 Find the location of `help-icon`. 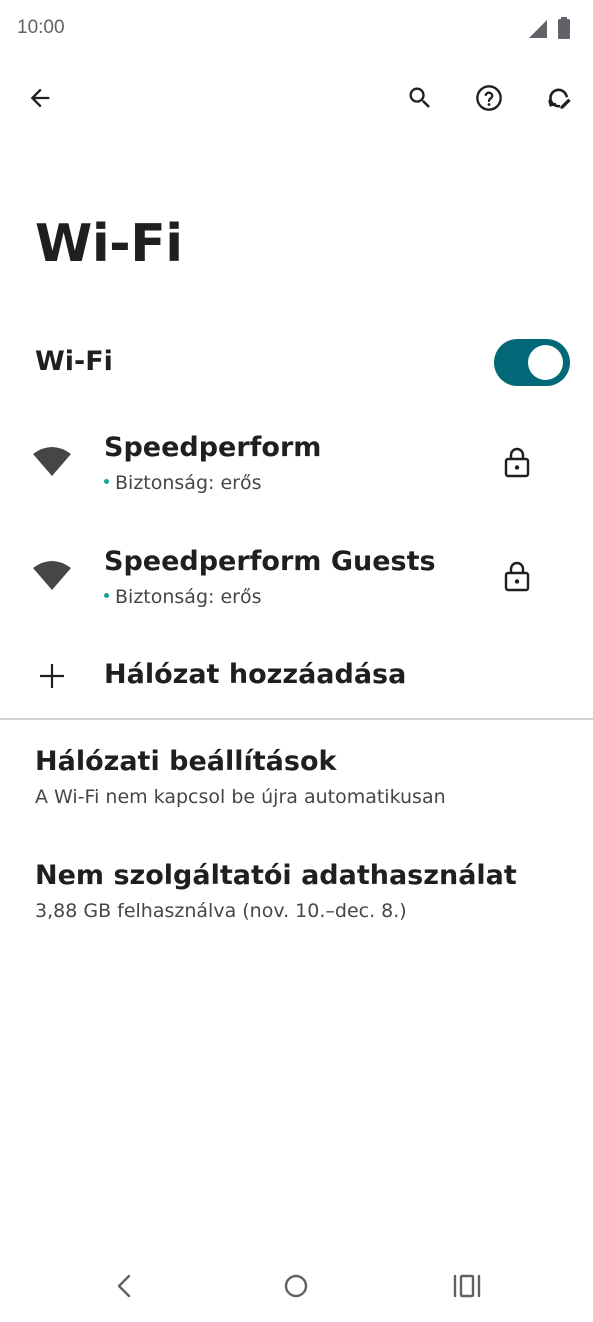

help-icon is located at coordinates (489, 98).